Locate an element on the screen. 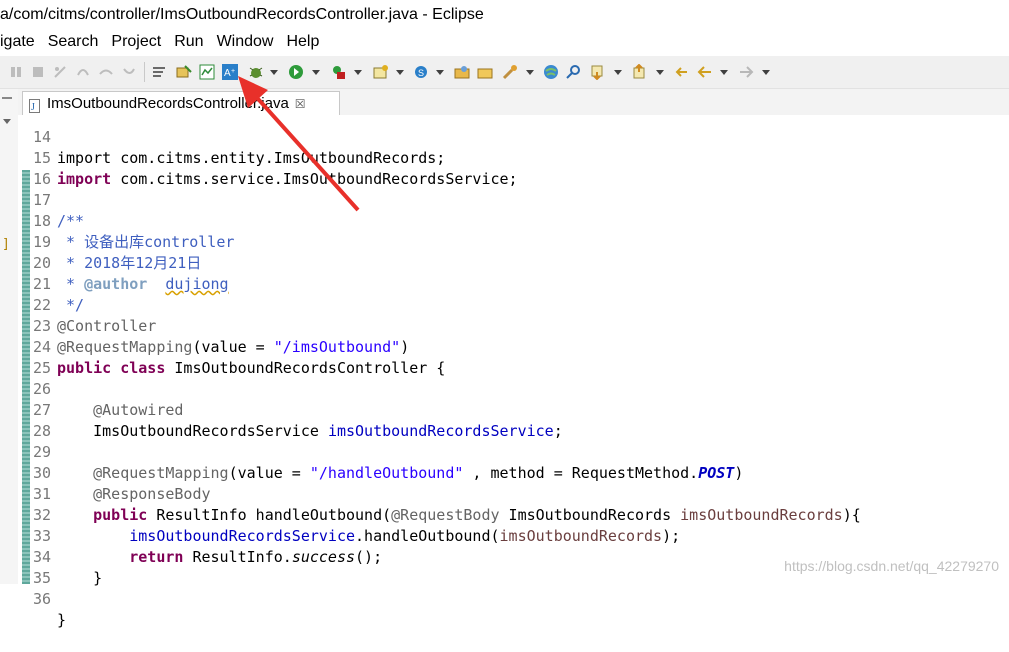 The width and height of the screenshot is (1009, 652). watermark: https://blog.csdn.net/qq_42279270 is located at coordinates (891, 566).